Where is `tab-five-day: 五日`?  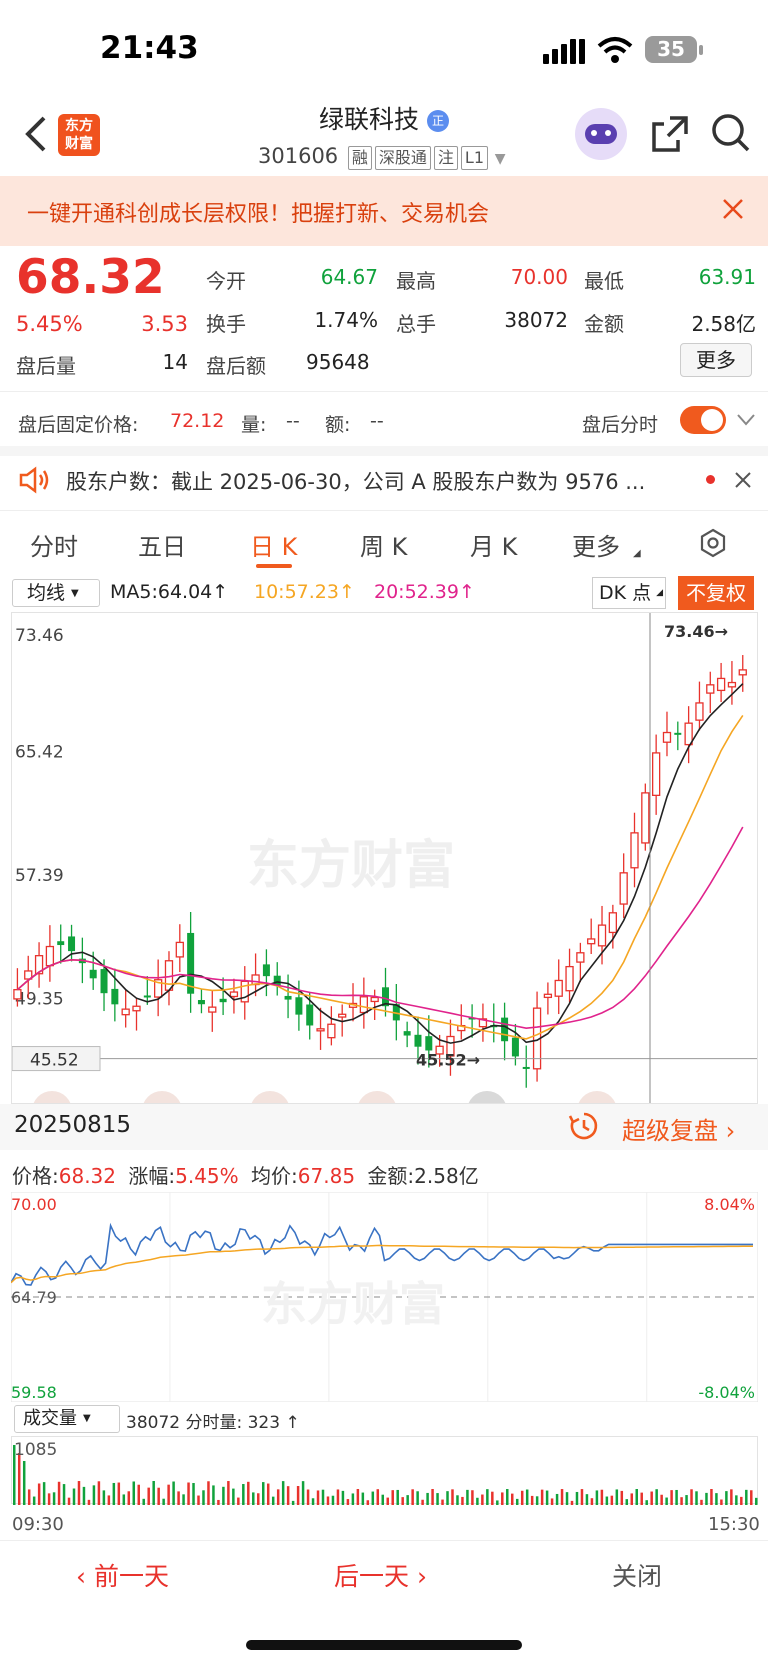 tab-five-day: 五日 is located at coordinates (162, 544).